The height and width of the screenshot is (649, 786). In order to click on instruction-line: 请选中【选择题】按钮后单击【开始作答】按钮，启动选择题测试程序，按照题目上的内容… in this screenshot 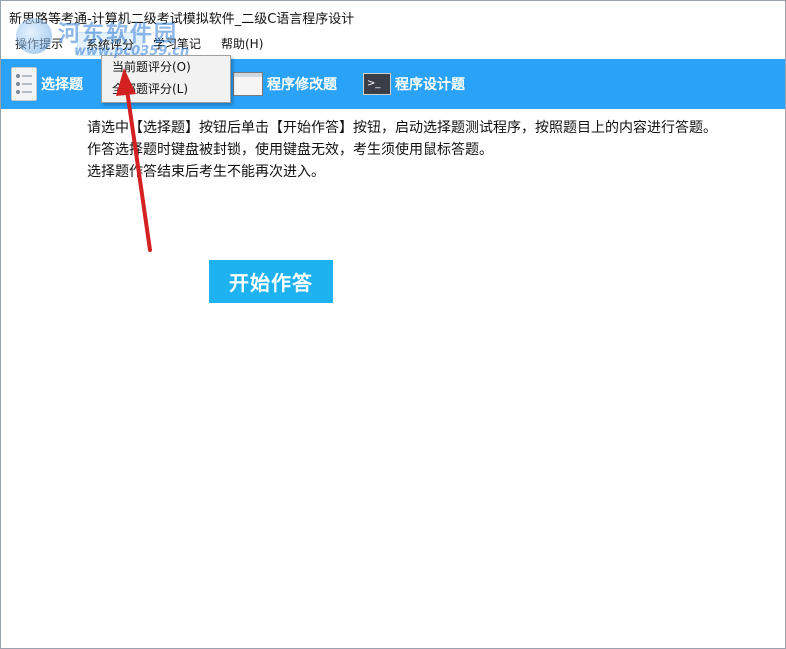, I will do `click(402, 128)`.